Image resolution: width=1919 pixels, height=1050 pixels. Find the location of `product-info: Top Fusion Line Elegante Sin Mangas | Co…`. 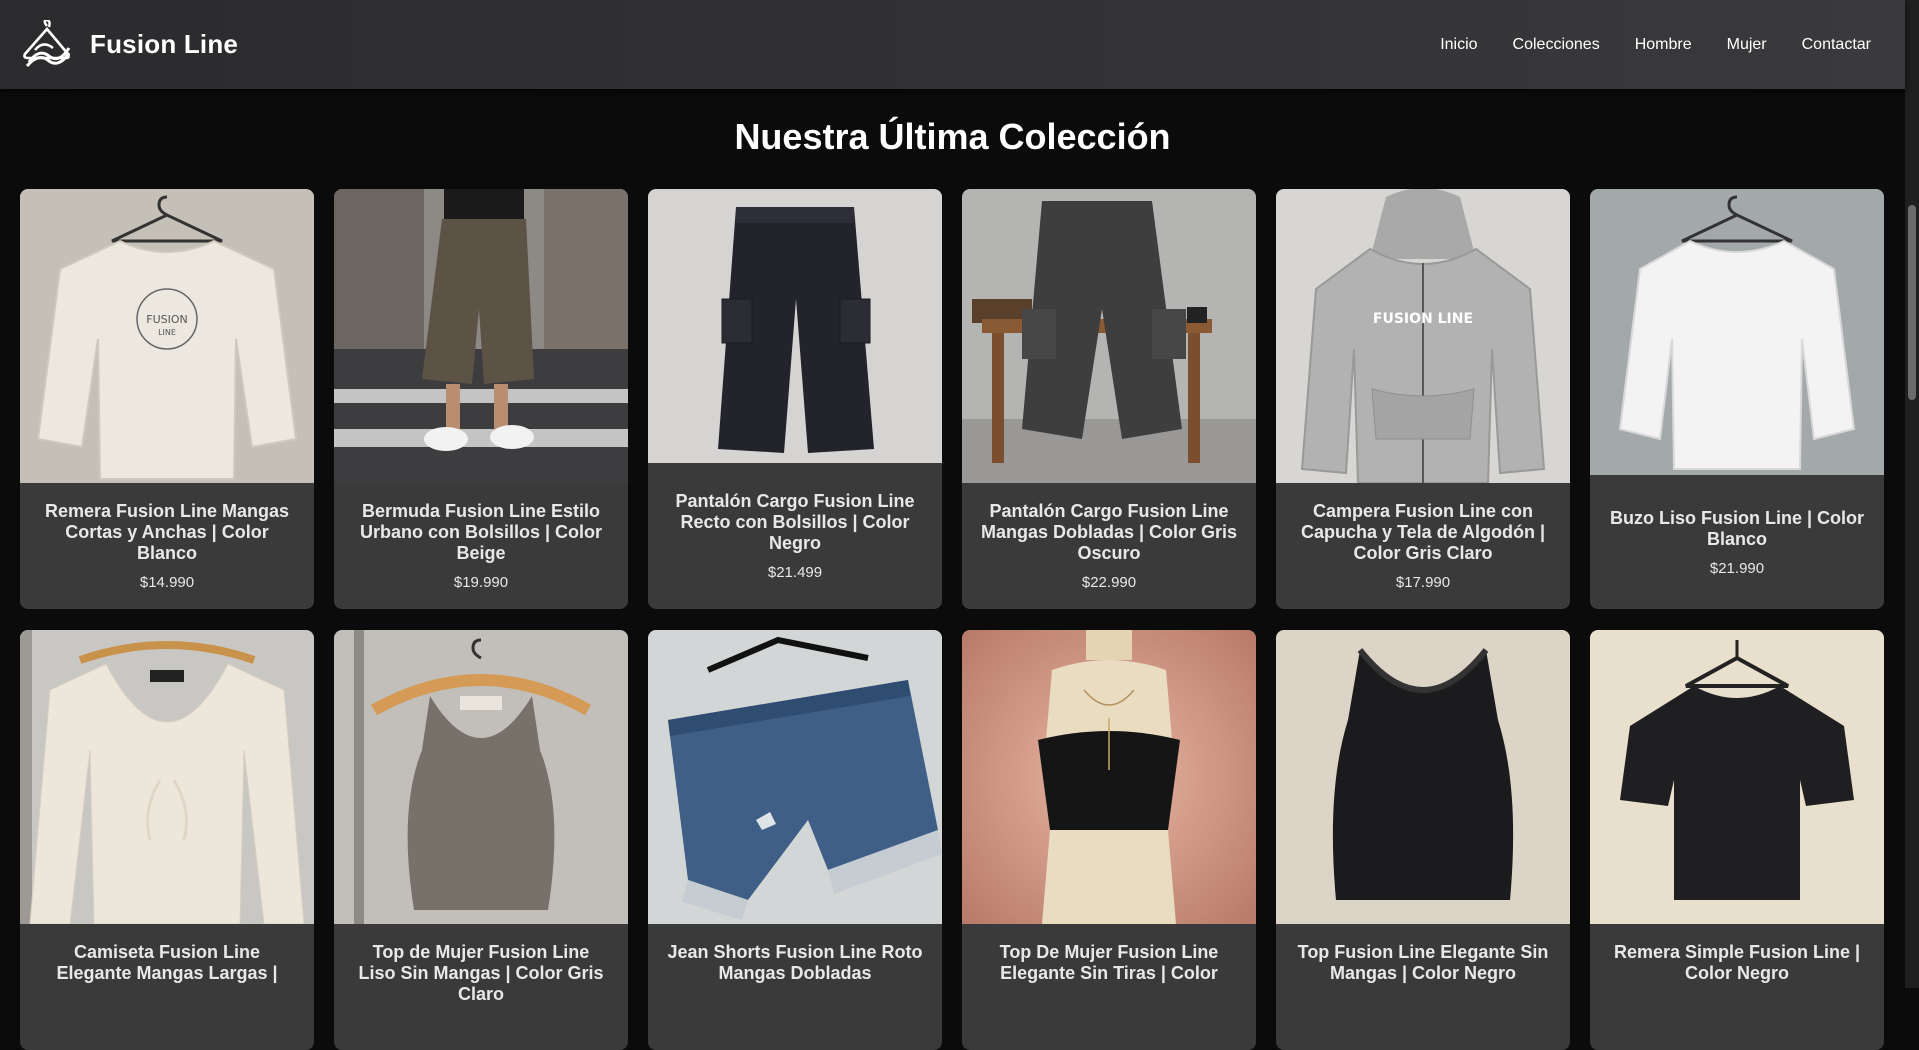

product-info: Top Fusion Line Elegante Sin Mangas | Co… is located at coordinates (1423, 987).